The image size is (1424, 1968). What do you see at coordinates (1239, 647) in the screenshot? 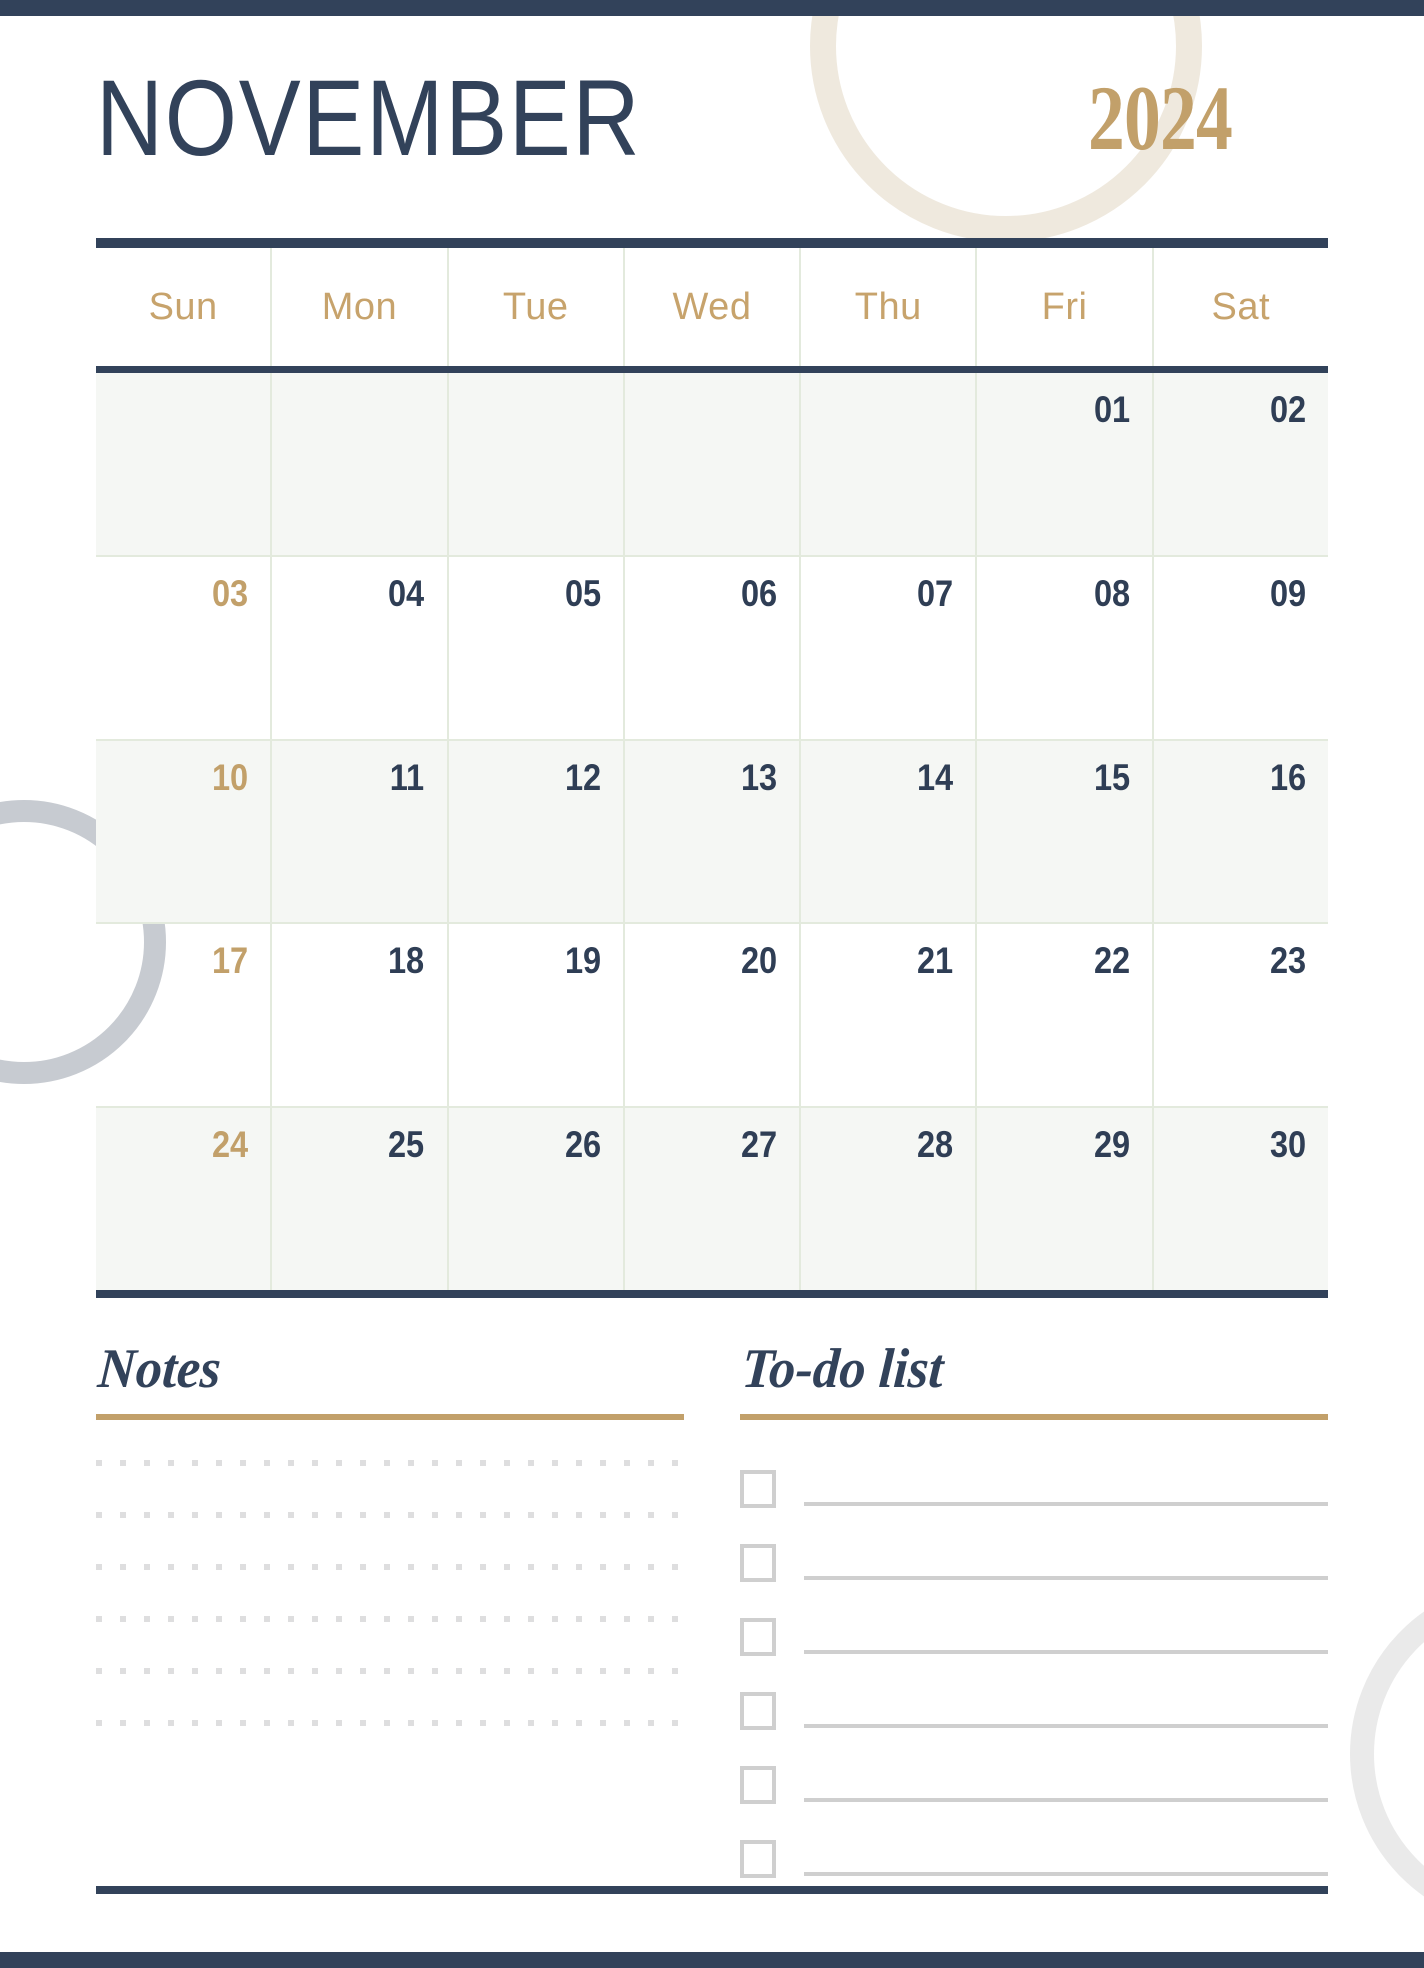
I see `day-cell: 09` at bounding box center [1239, 647].